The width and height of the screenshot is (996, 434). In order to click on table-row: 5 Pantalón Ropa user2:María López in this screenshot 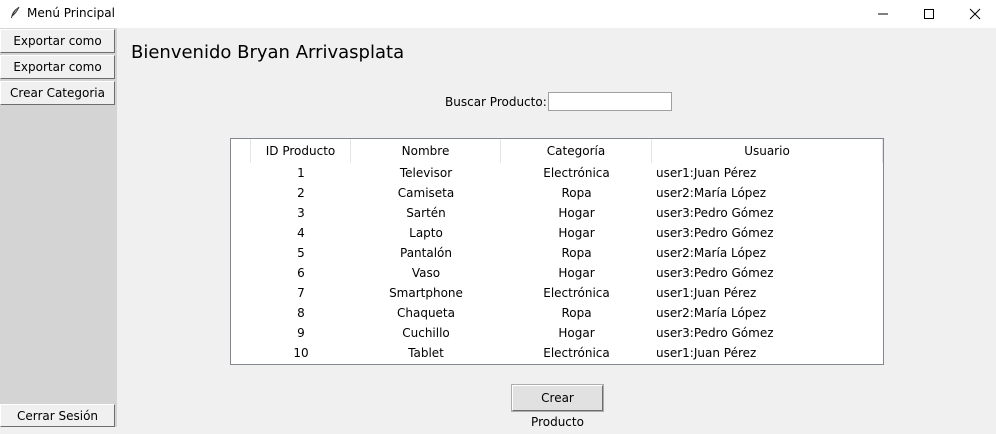, I will do `click(557, 253)`.